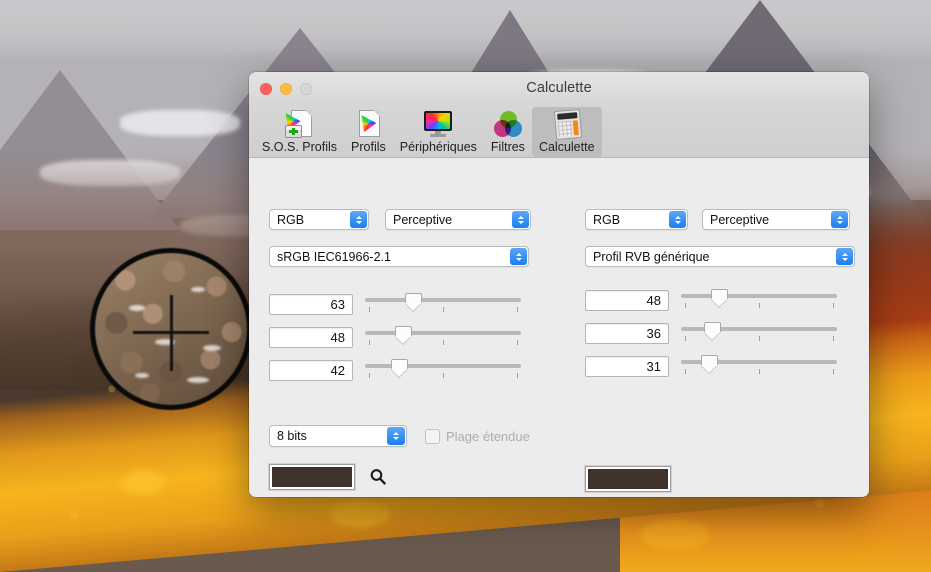  I want to click on loupe-crosshair-vertical, so click(171, 333).